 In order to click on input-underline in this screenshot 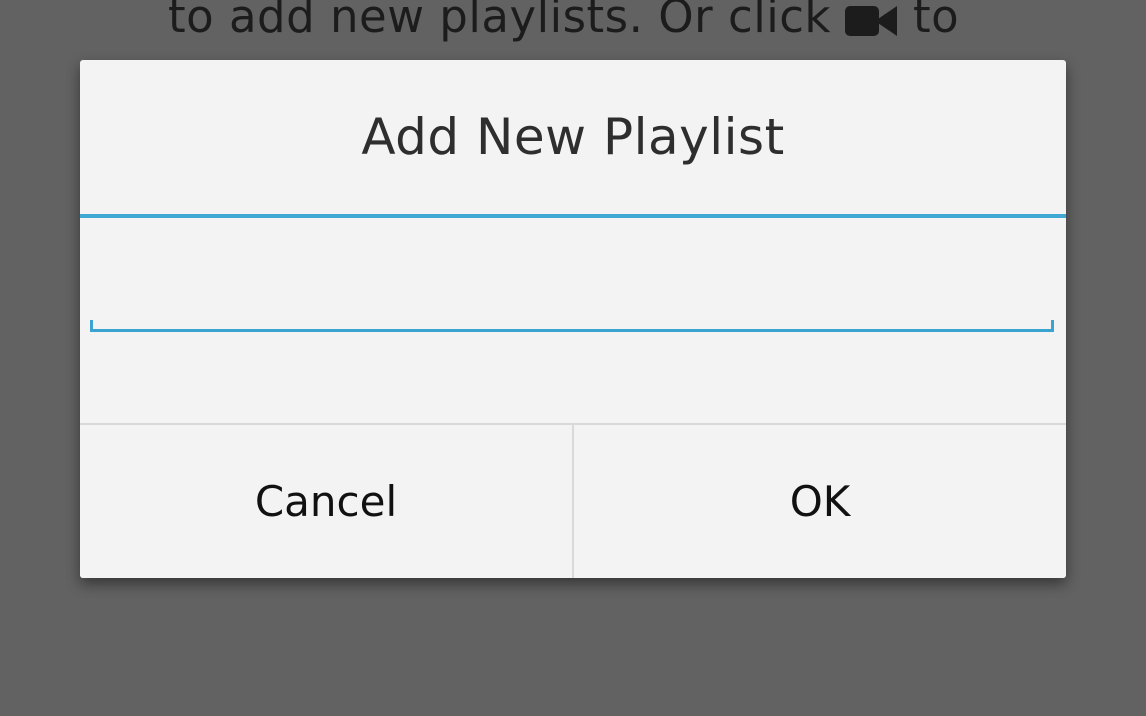, I will do `click(572, 330)`.